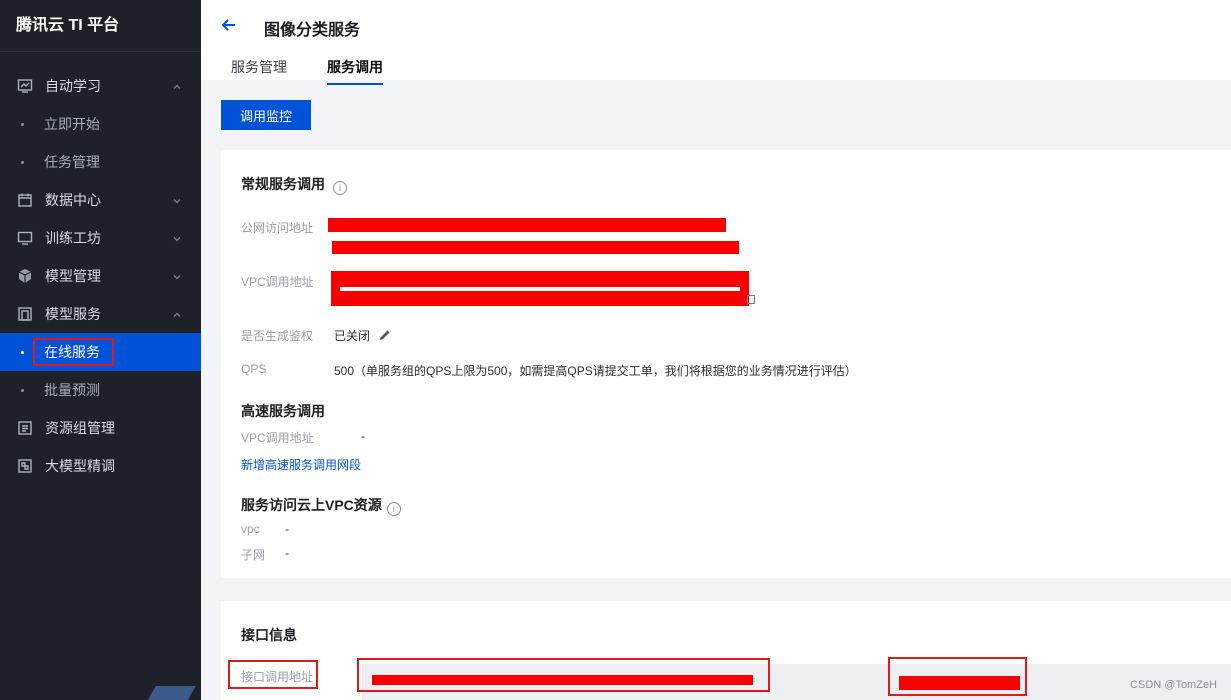 The width and height of the screenshot is (1231, 700). What do you see at coordinates (352, 336) in the screenshot?
I see `auth-status-text: 已关闭` at bounding box center [352, 336].